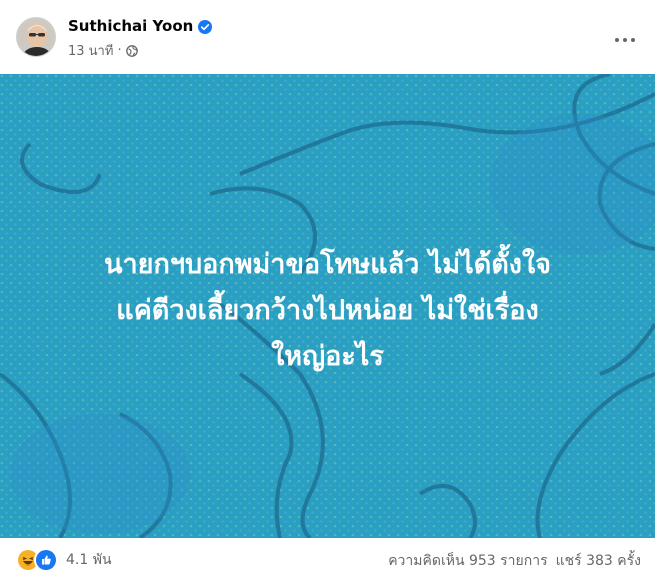  I want to click on reactions-summary: 4.1 พัน, so click(64, 560).